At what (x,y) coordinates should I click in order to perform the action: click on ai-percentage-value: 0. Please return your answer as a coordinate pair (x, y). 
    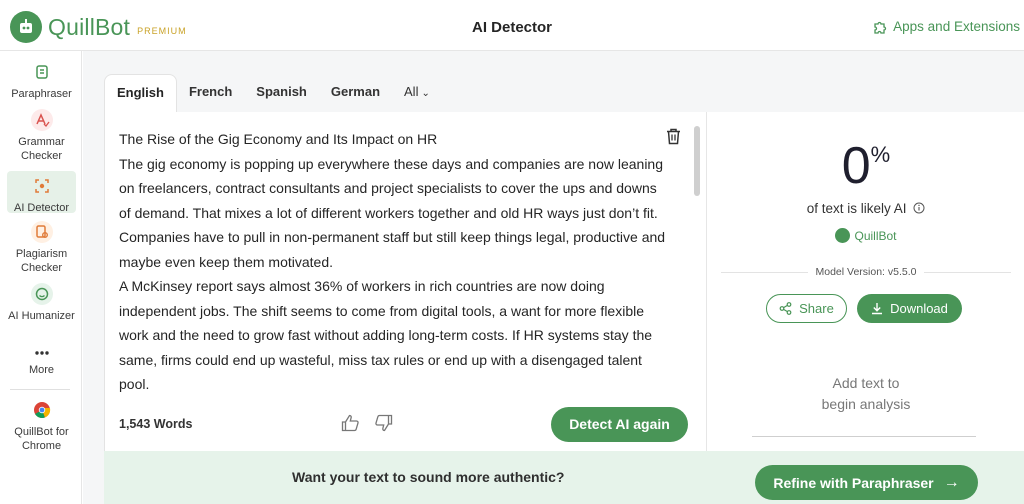
    Looking at the image, I should click on (856, 166).